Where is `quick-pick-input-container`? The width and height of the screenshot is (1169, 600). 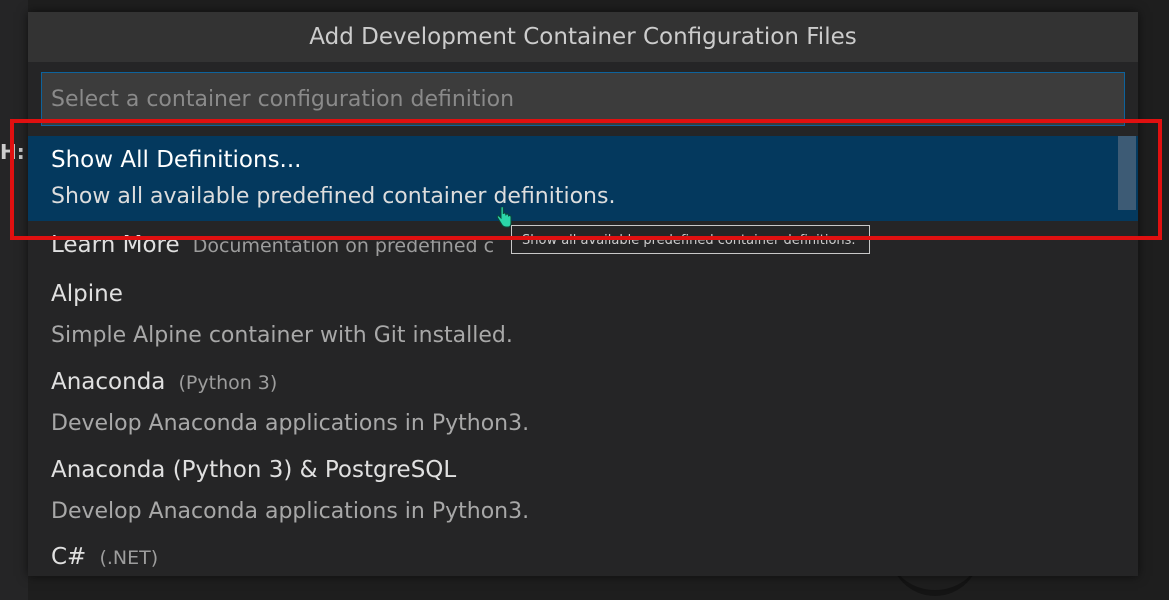 quick-pick-input-container is located at coordinates (583, 94).